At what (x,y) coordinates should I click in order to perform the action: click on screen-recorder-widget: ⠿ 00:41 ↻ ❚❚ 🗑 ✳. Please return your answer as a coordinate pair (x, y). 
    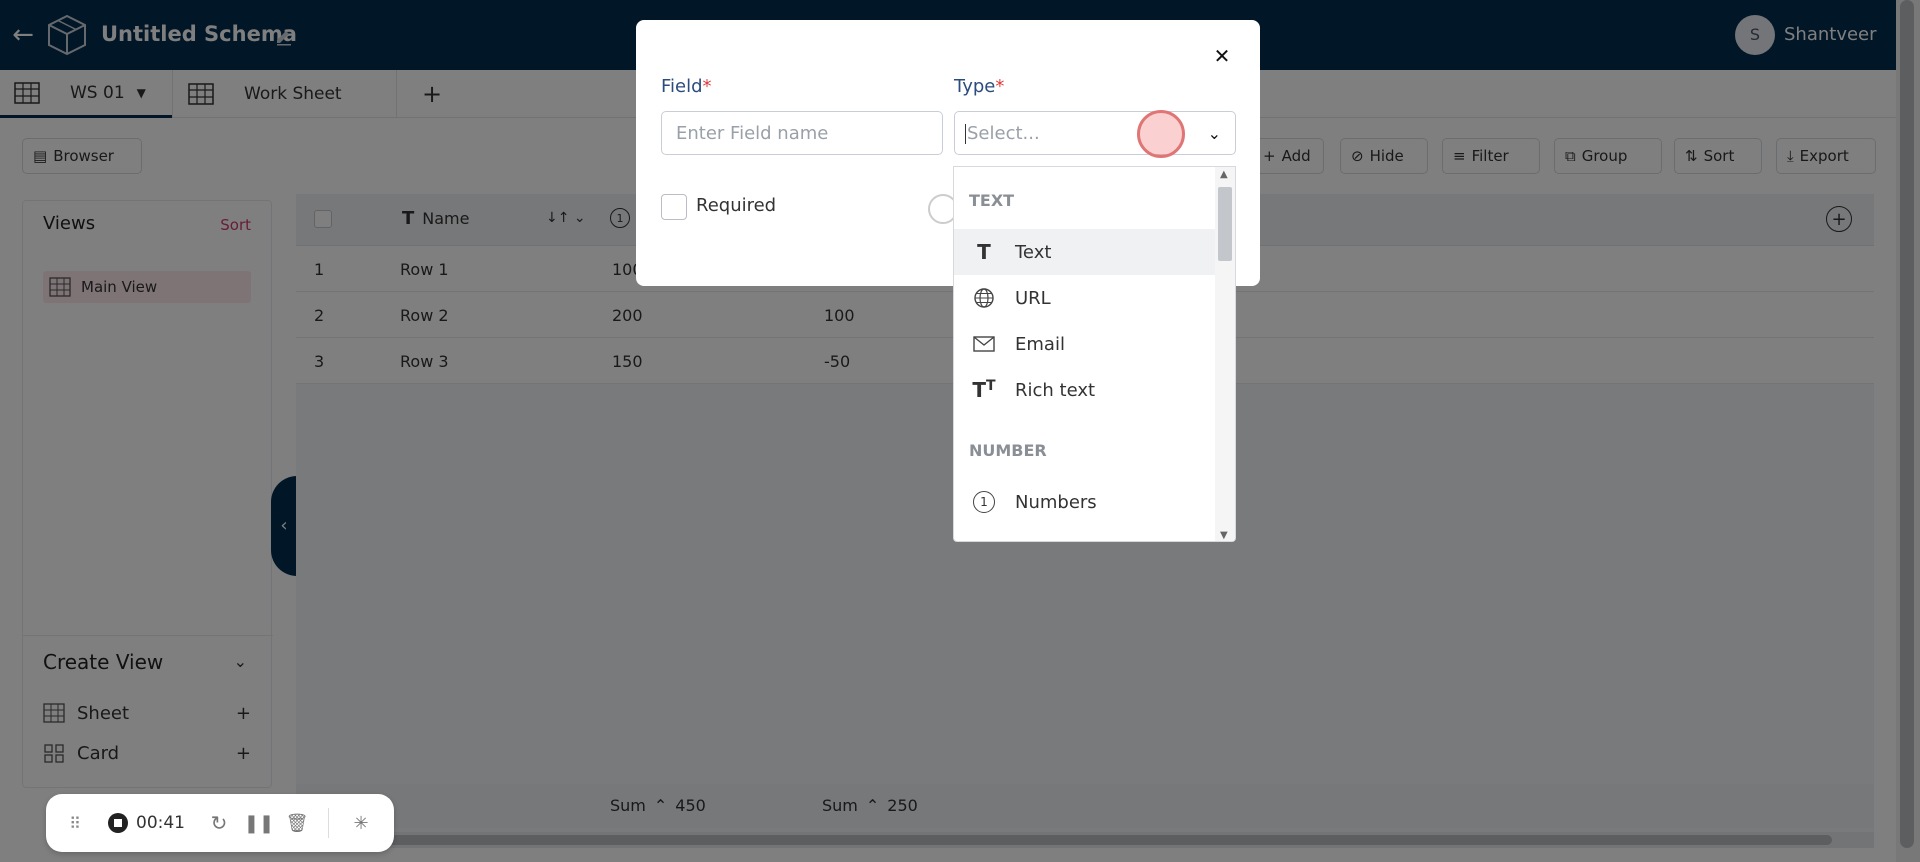
    Looking at the image, I should click on (220, 823).